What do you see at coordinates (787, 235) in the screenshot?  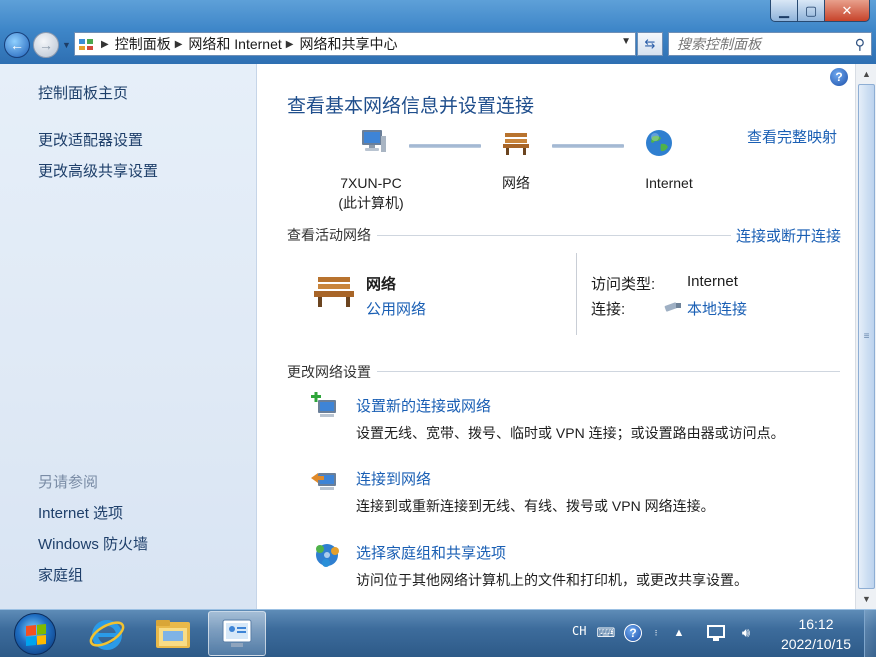 I see `connect-disconnect-link: 连接或断开连接` at bounding box center [787, 235].